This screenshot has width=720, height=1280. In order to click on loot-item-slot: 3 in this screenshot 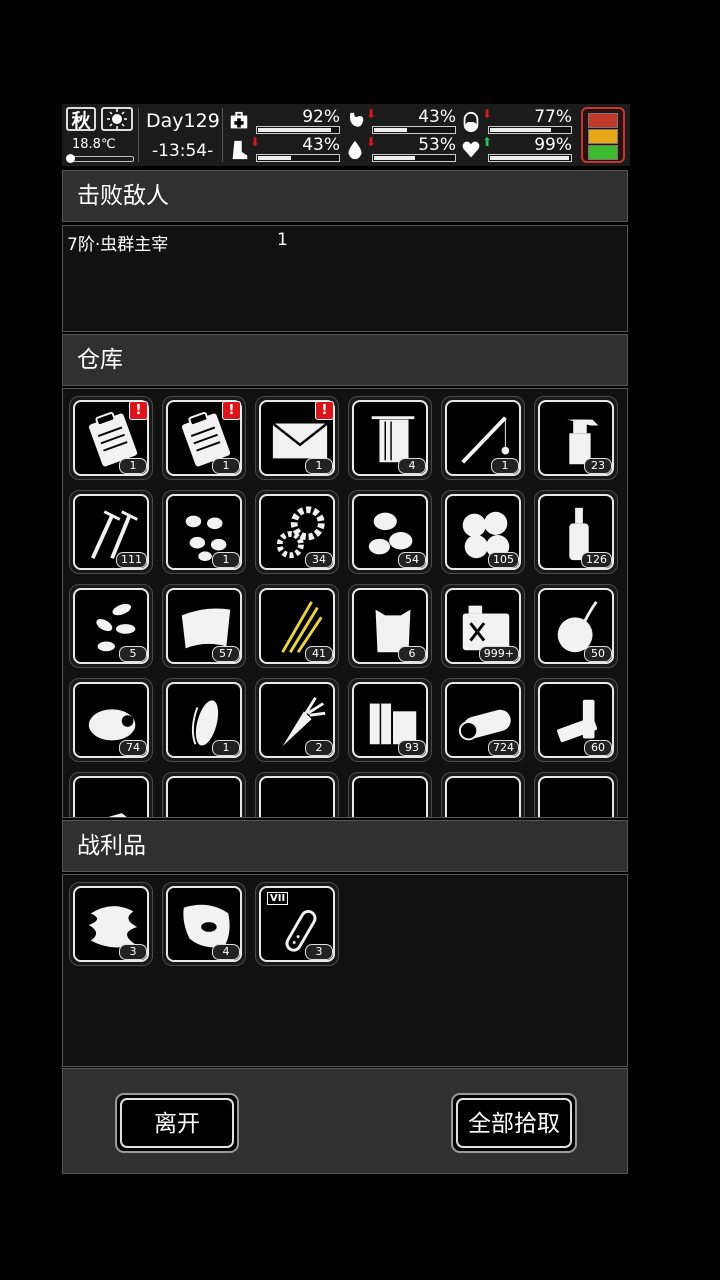, I will do `click(111, 924)`.